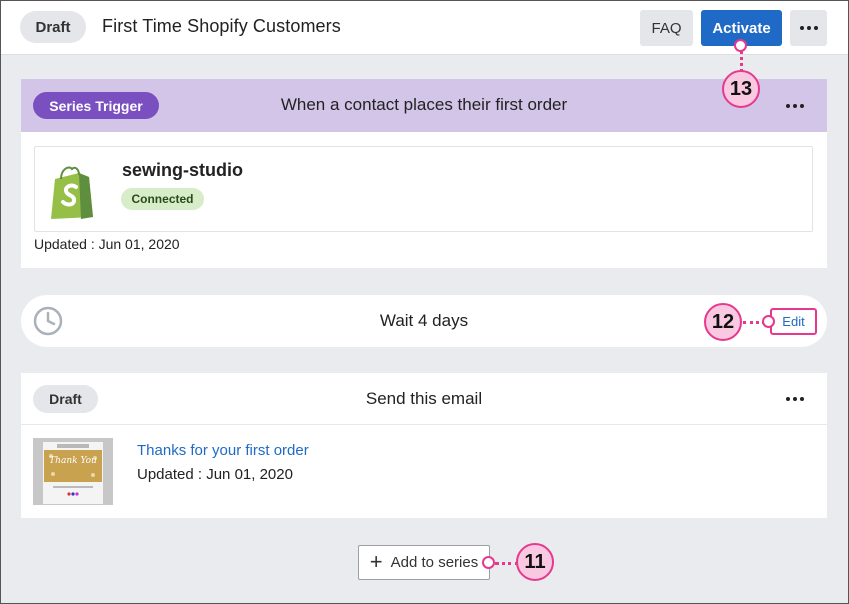 Image resolution: width=849 pixels, height=604 pixels. Describe the element at coordinates (423, 189) in the screenshot. I see `store-connection-card: sewing-studio Connected` at that location.